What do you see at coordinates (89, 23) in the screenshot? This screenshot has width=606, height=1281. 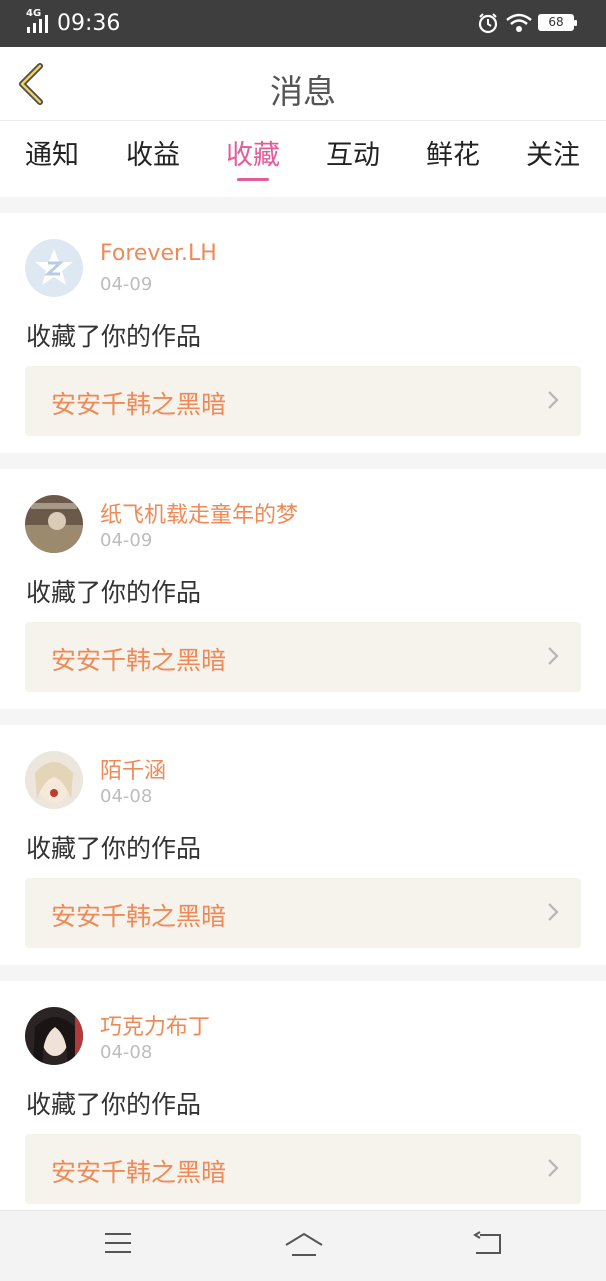 I see `status-time: 09:36` at bounding box center [89, 23].